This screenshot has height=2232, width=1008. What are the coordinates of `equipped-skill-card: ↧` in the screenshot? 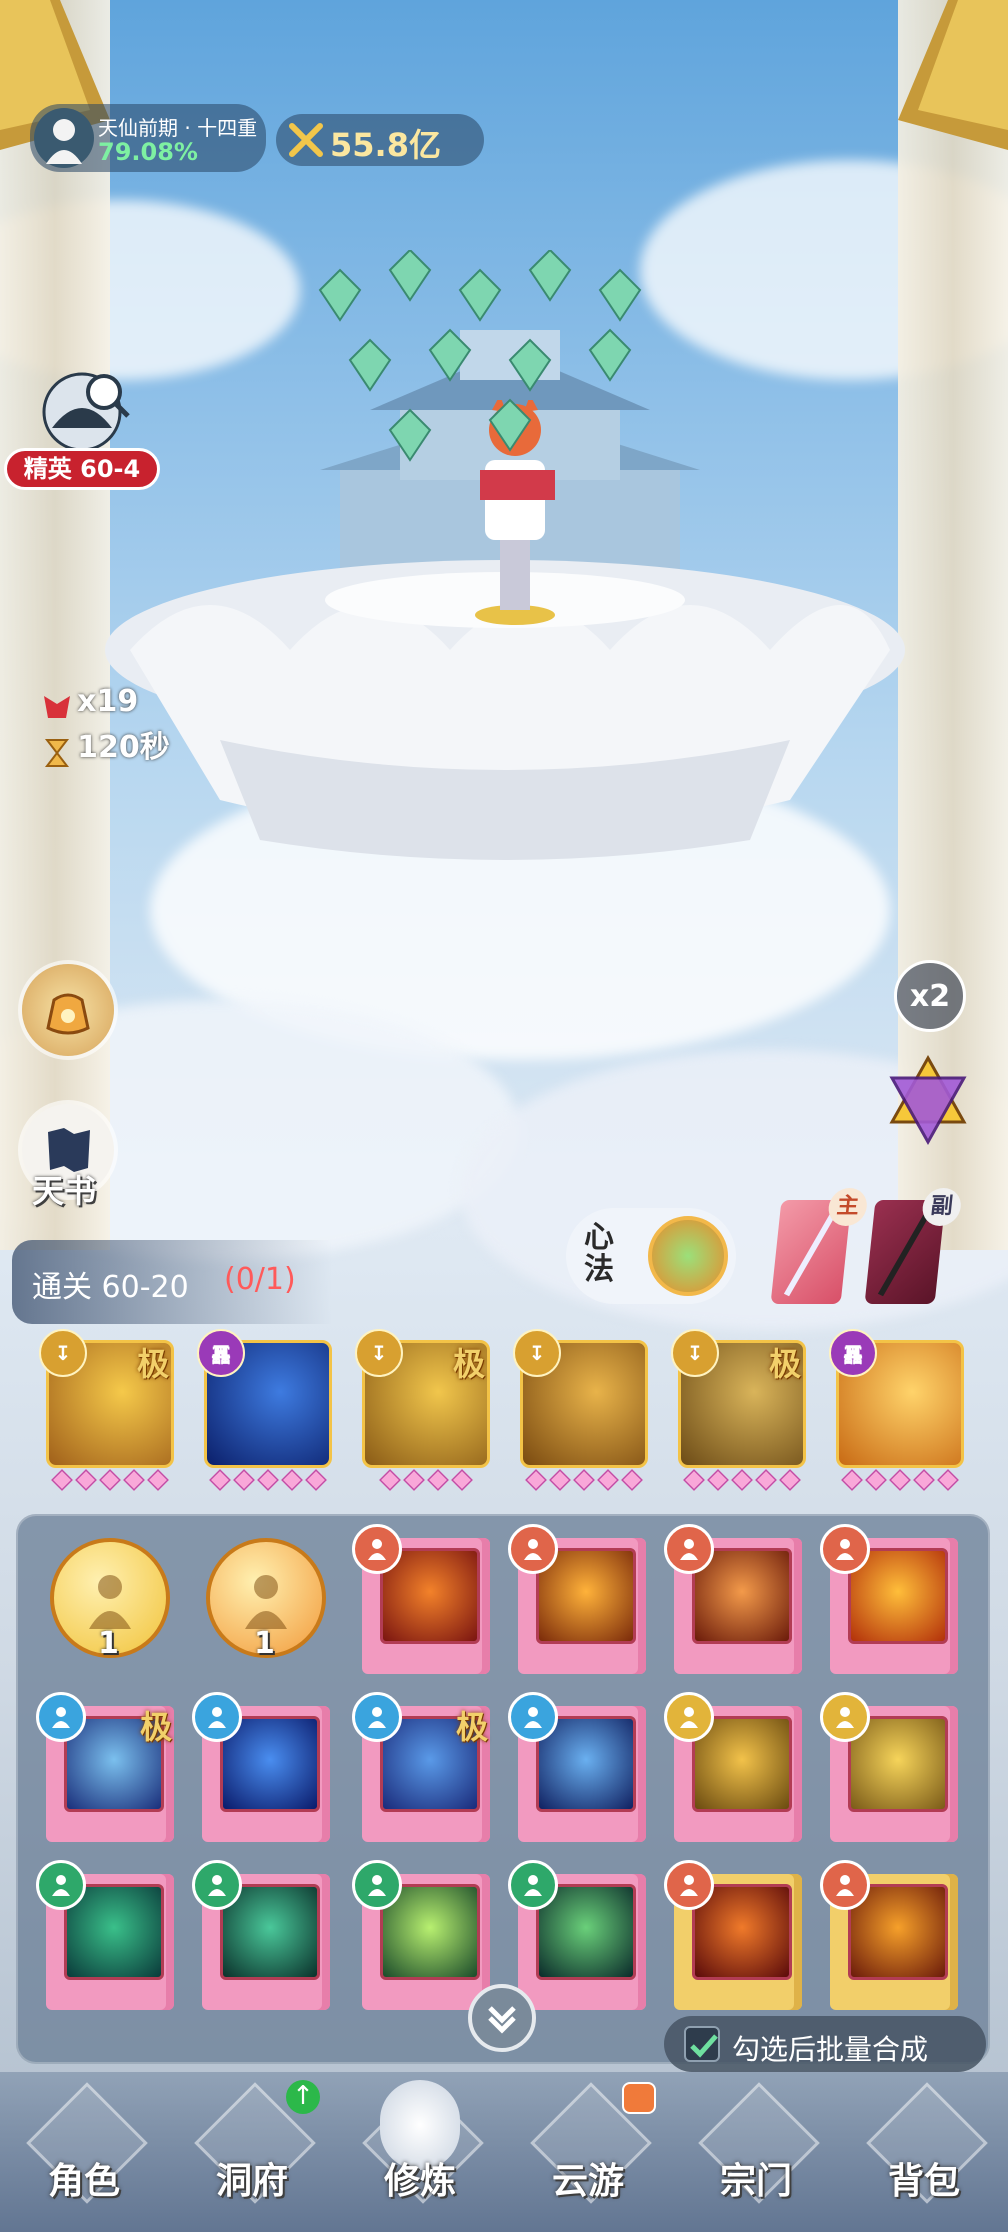 It's located at (580, 1410).